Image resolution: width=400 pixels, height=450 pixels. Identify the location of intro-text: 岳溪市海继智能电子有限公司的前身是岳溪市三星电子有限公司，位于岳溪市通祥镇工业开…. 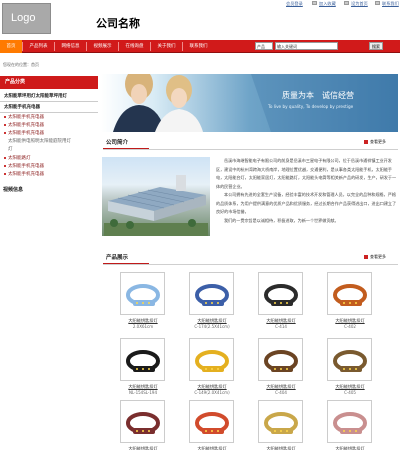
(307, 191).